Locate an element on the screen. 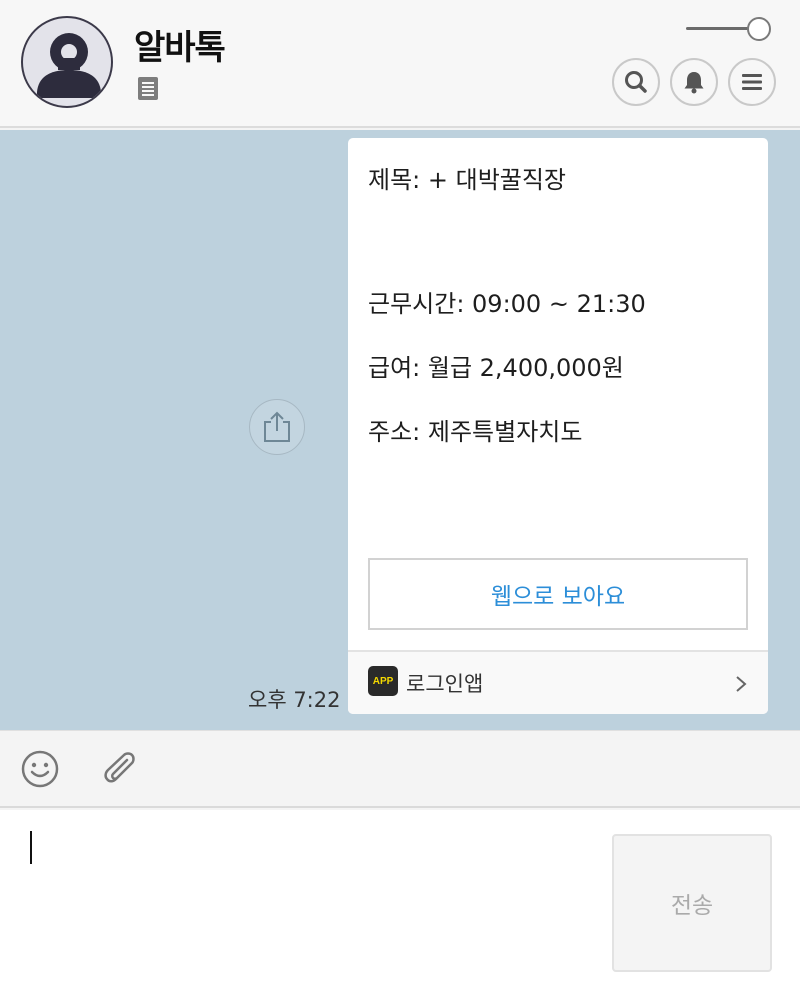  text-caret is located at coordinates (31, 847).